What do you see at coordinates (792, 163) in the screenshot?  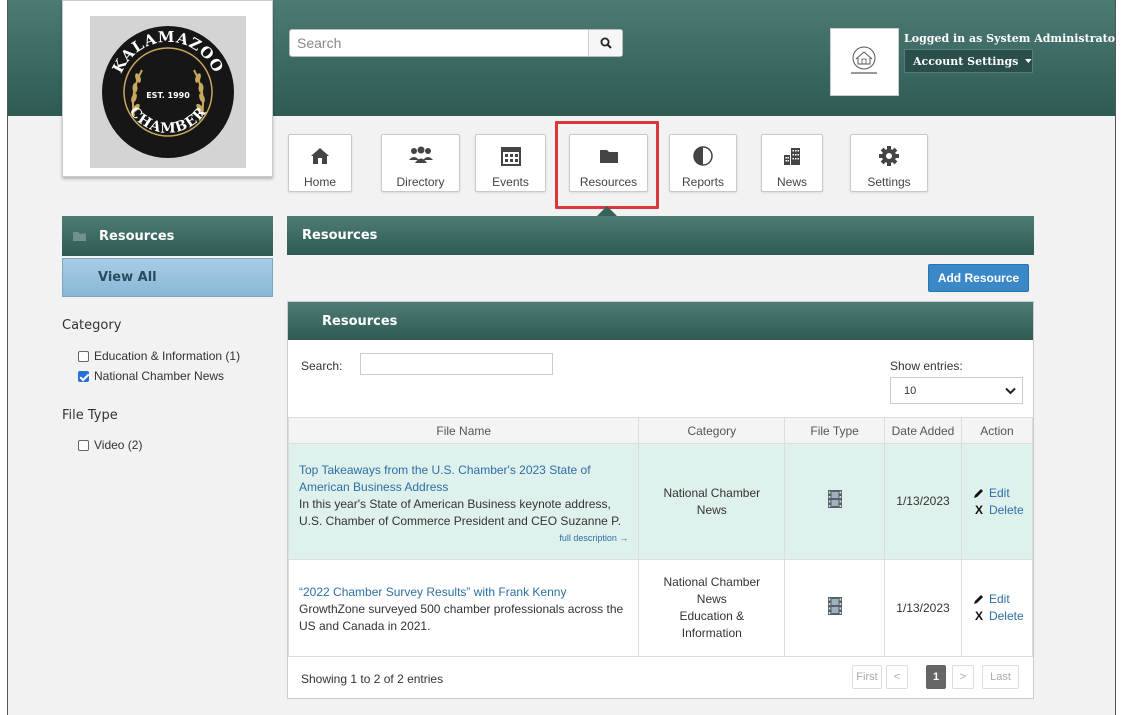 I see `nav-news: News` at bounding box center [792, 163].